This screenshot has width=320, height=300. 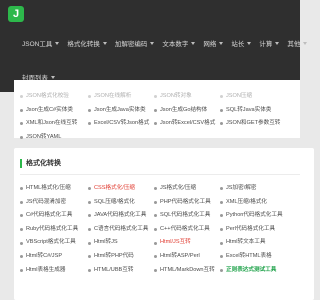 I want to click on tool-link: Json生成Java实体类, so click(x=121, y=111).